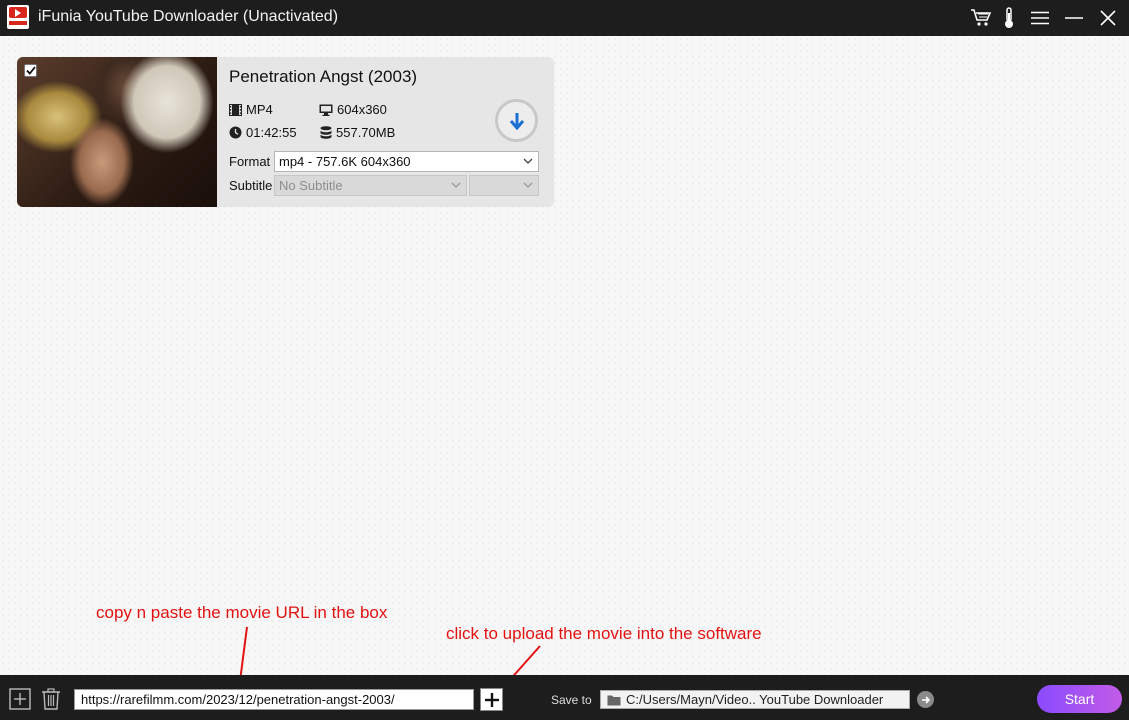 The height and width of the screenshot is (720, 1129). I want to click on app-logo-icon, so click(18, 17).